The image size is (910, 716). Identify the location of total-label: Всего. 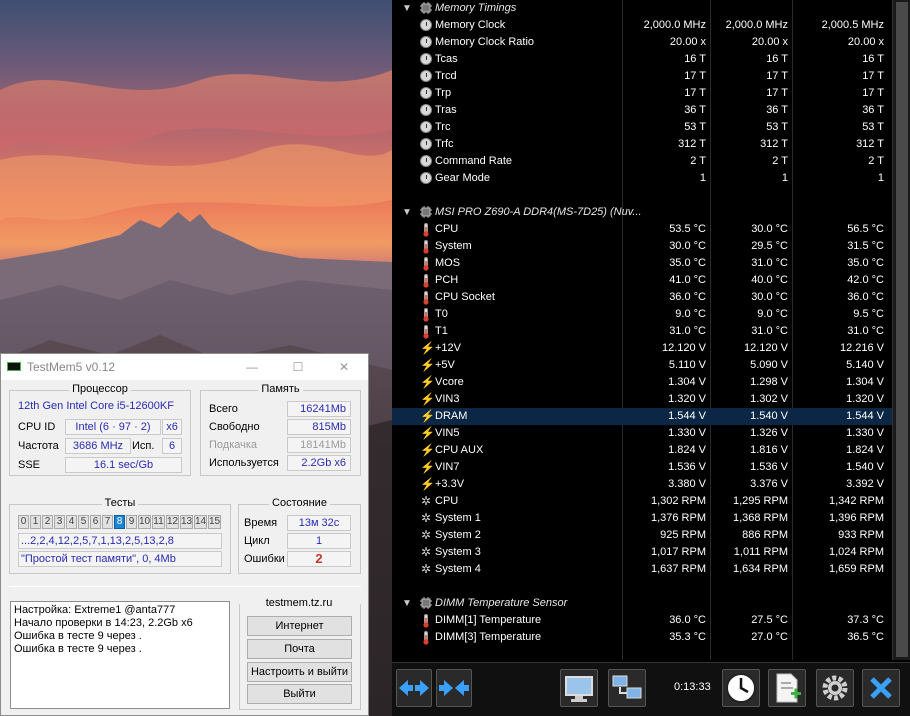
(223, 409).